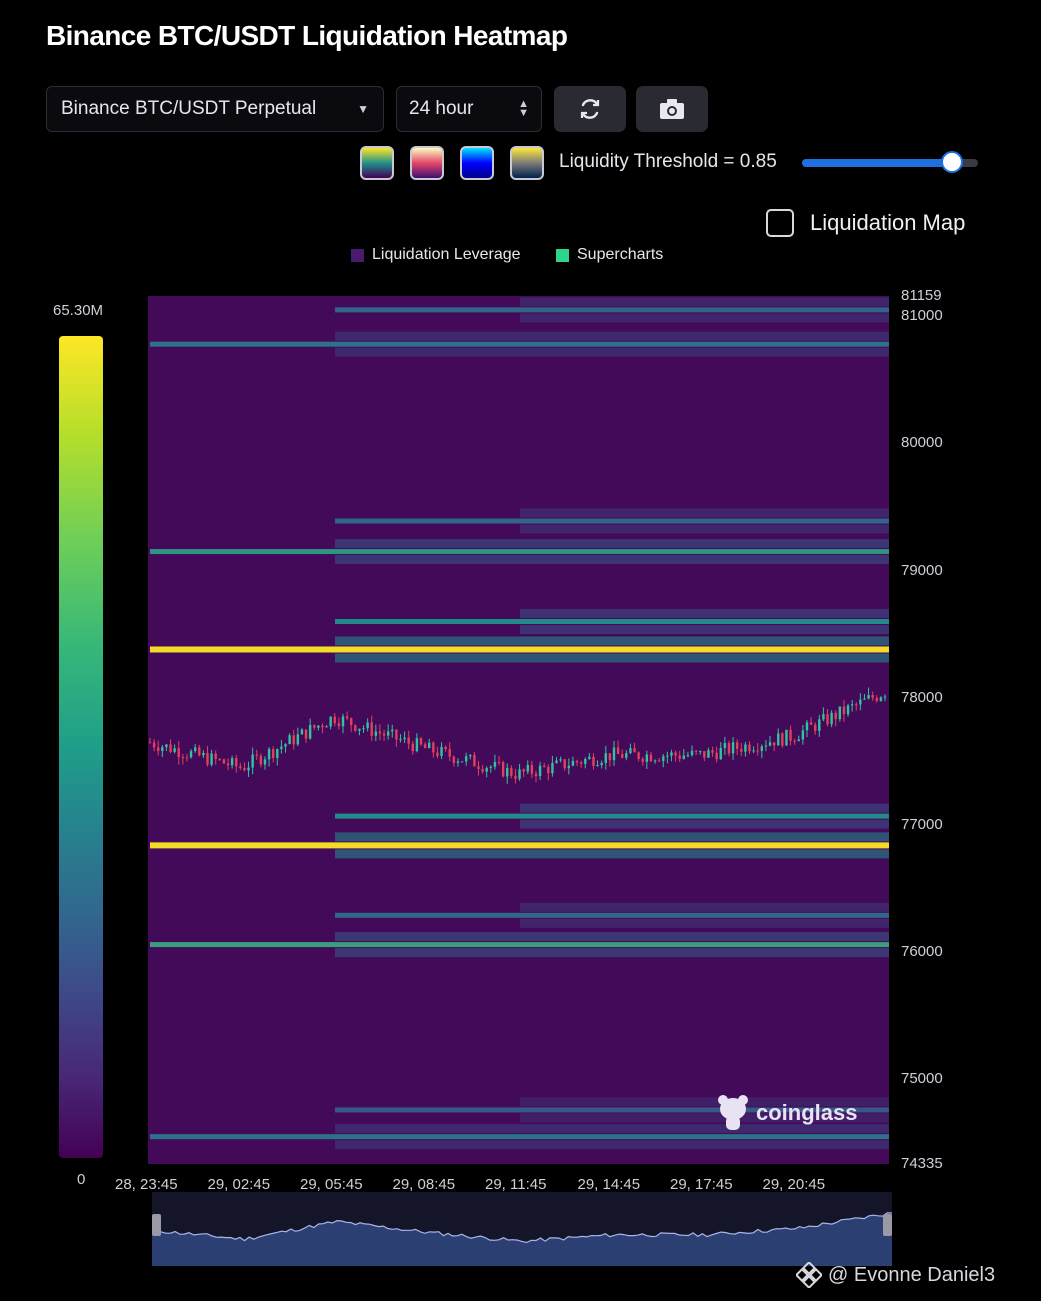 Image resolution: width=1041 pixels, height=1301 pixels. Describe the element at coordinates (887, 1225) in the screenshot. I see `navigator-right-handle` at that location.